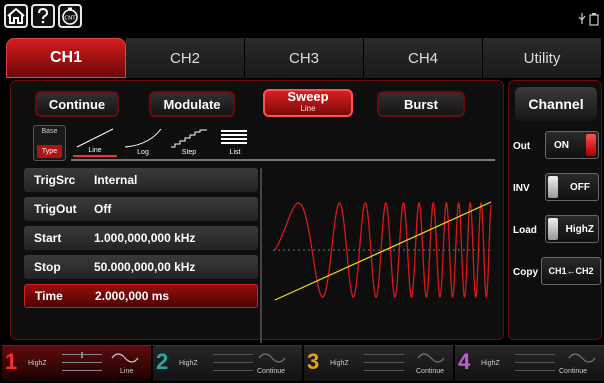  I want to click on param-name: TrigOut, so click(55, 209).